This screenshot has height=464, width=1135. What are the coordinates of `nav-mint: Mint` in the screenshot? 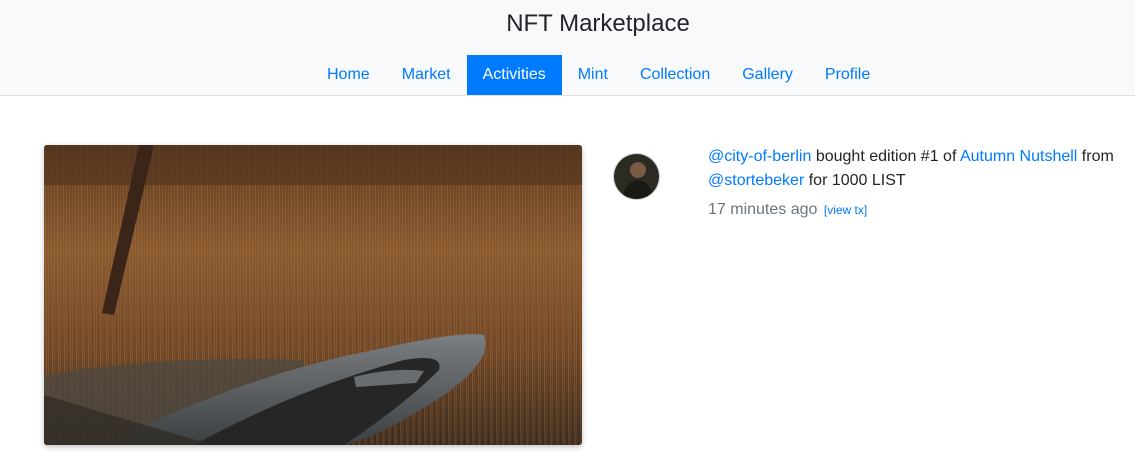 It's located at (593, 75).